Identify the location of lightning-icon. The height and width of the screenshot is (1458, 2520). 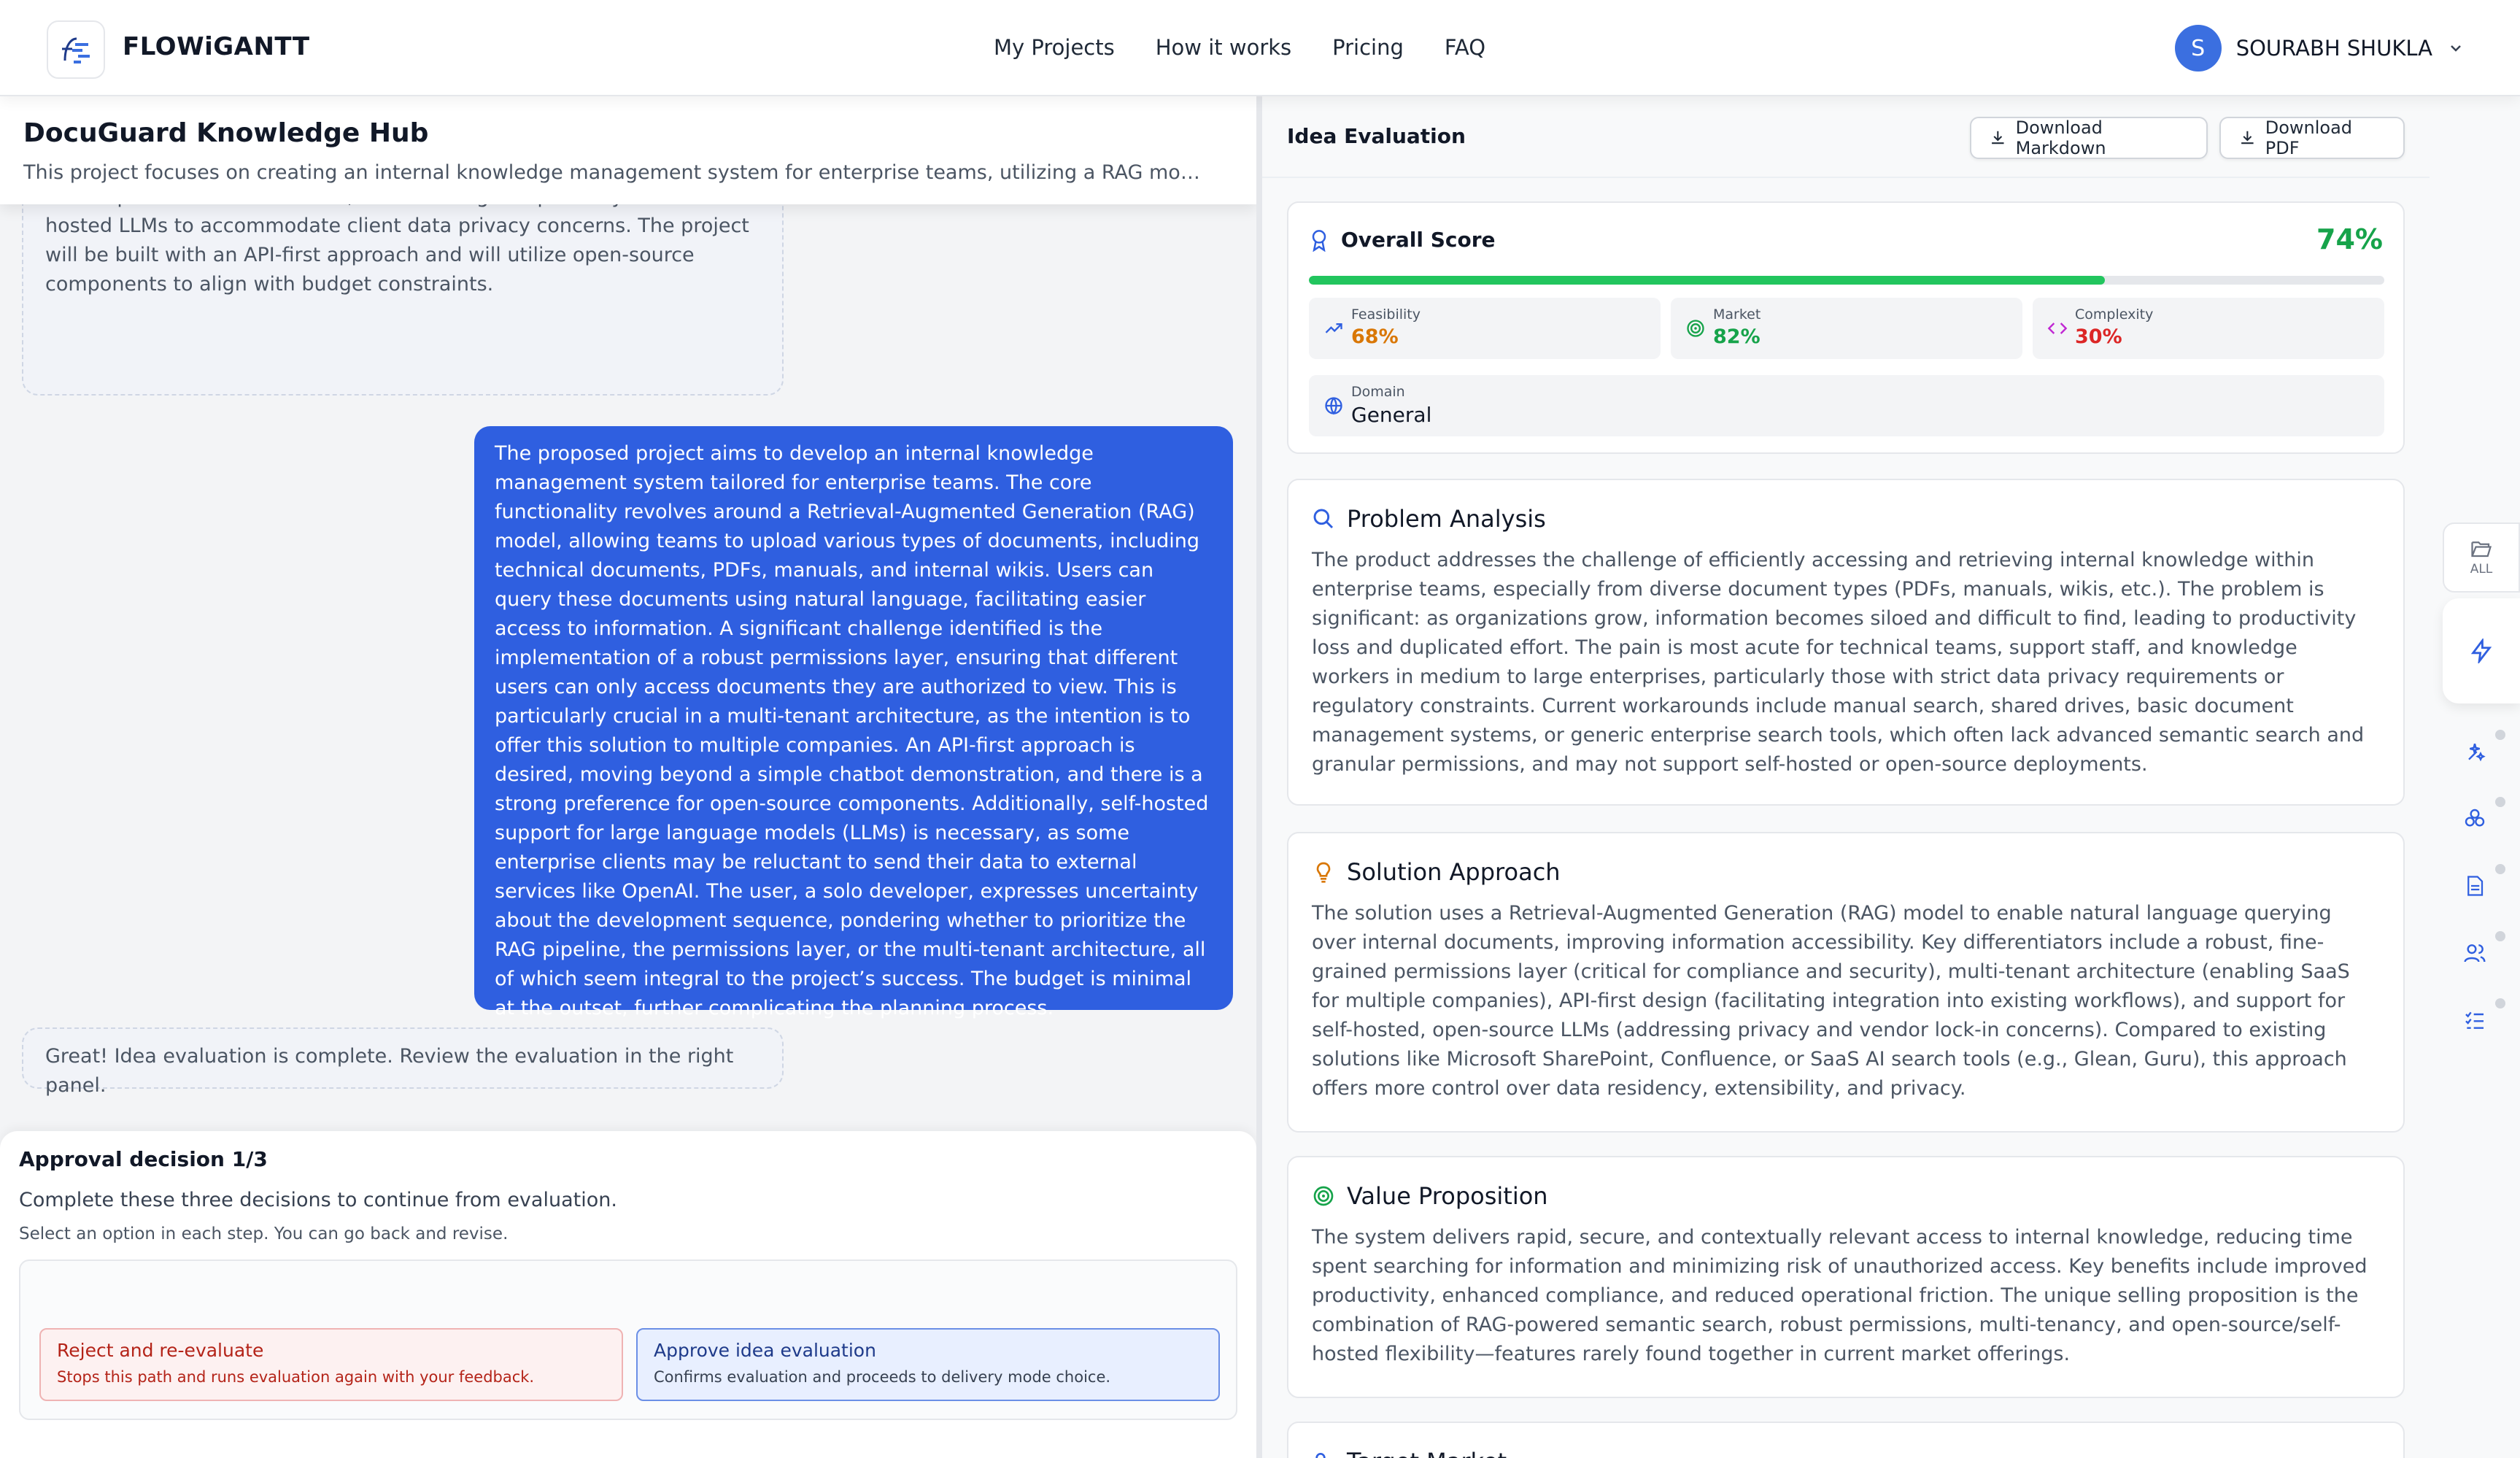
(2481, 651).